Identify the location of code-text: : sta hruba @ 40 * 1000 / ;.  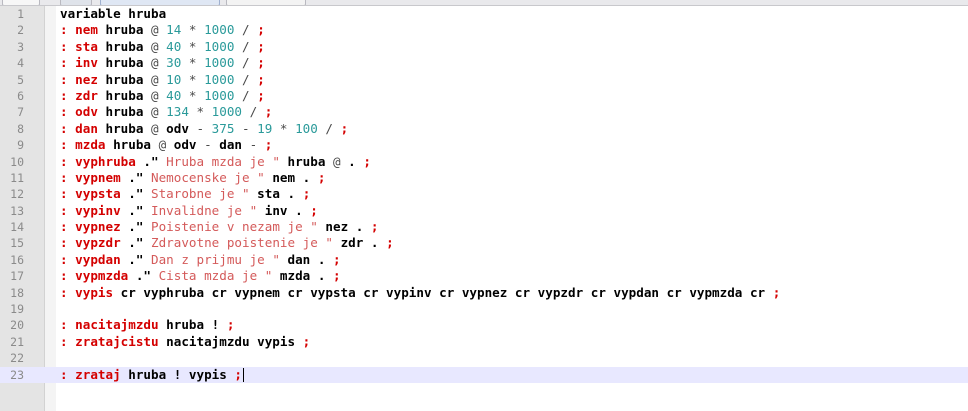
(162, 47).